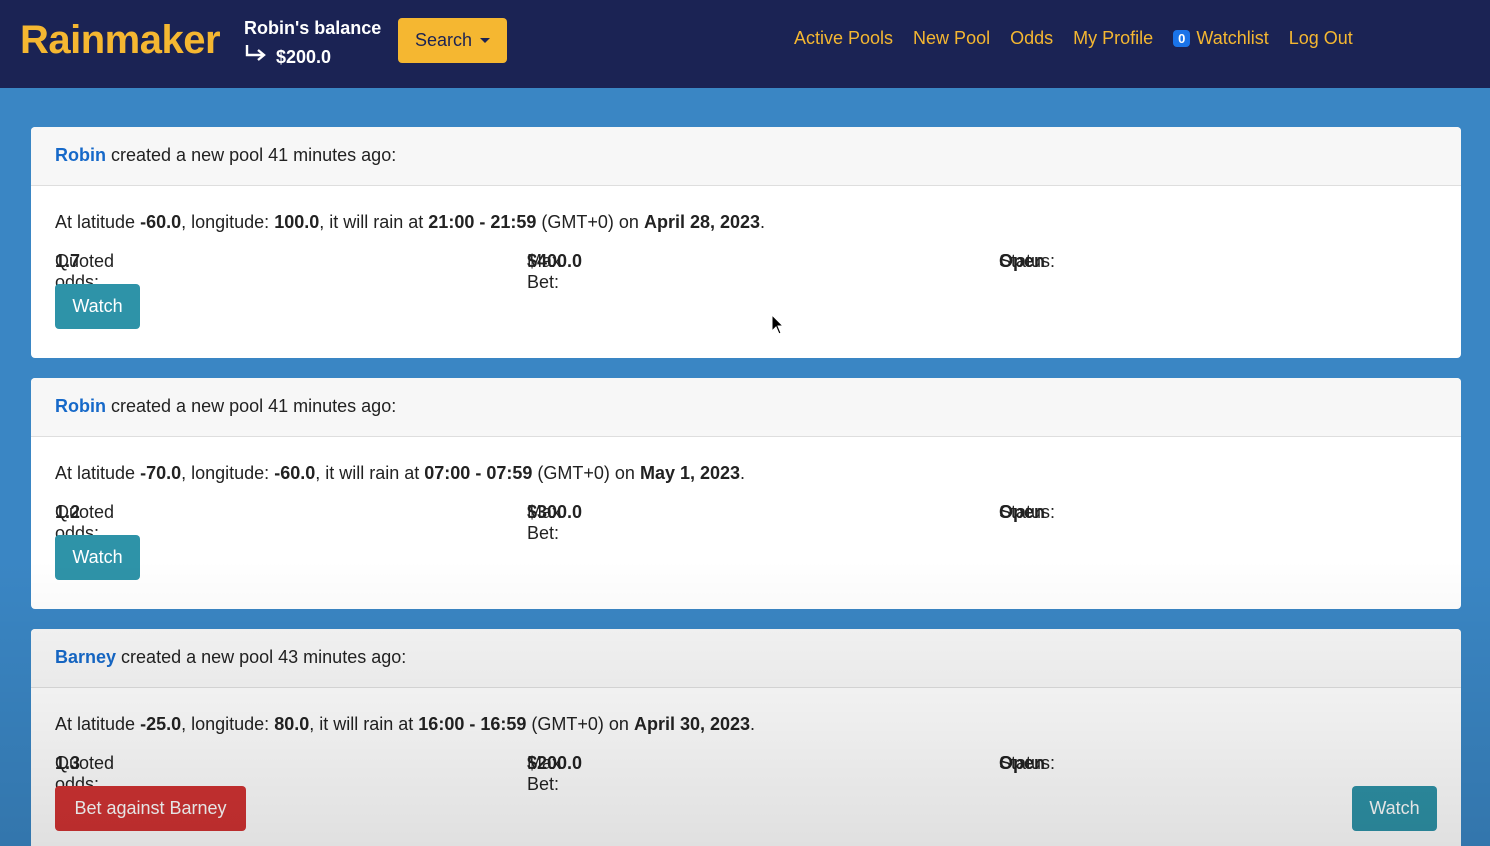 Image resolution: width=1490 pixels, height=846 pixels. What do you see at coordinates (1182, 38) in the screenshot?
I see `watchlist-count-badge: 0` at bounding box center [1182, 38].